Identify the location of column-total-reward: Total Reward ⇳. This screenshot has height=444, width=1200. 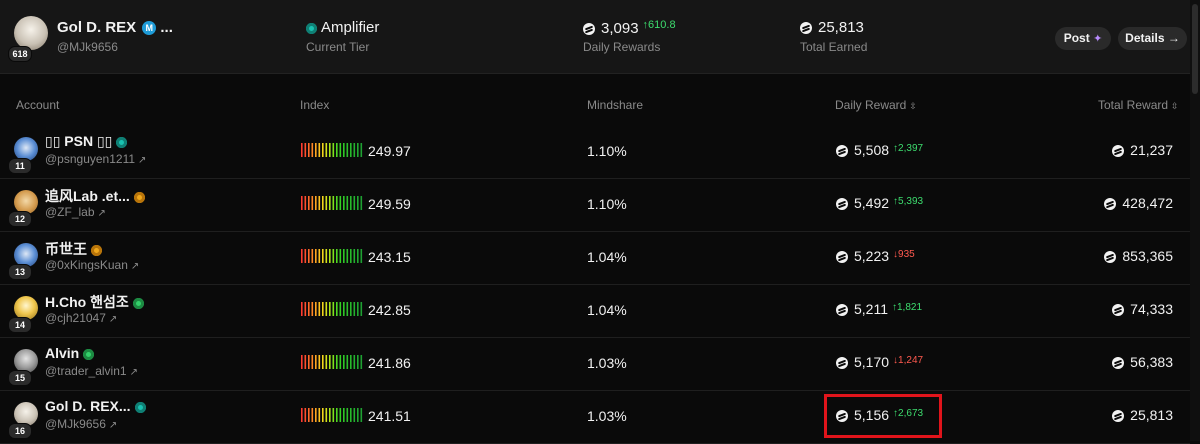
(1138, 105).